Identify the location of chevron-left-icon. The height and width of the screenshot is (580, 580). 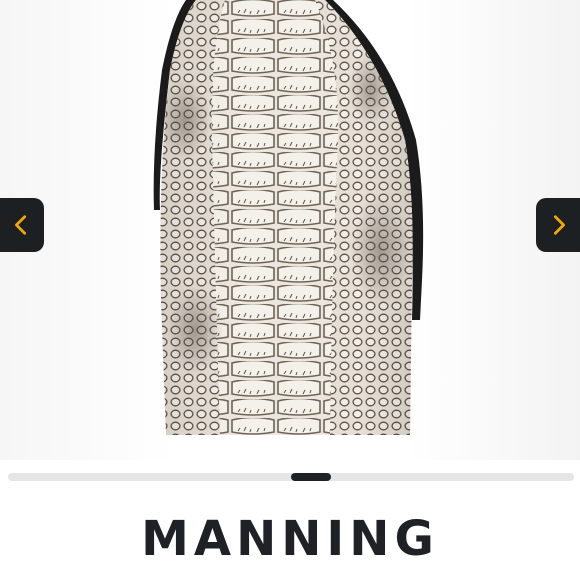
(21, 225).